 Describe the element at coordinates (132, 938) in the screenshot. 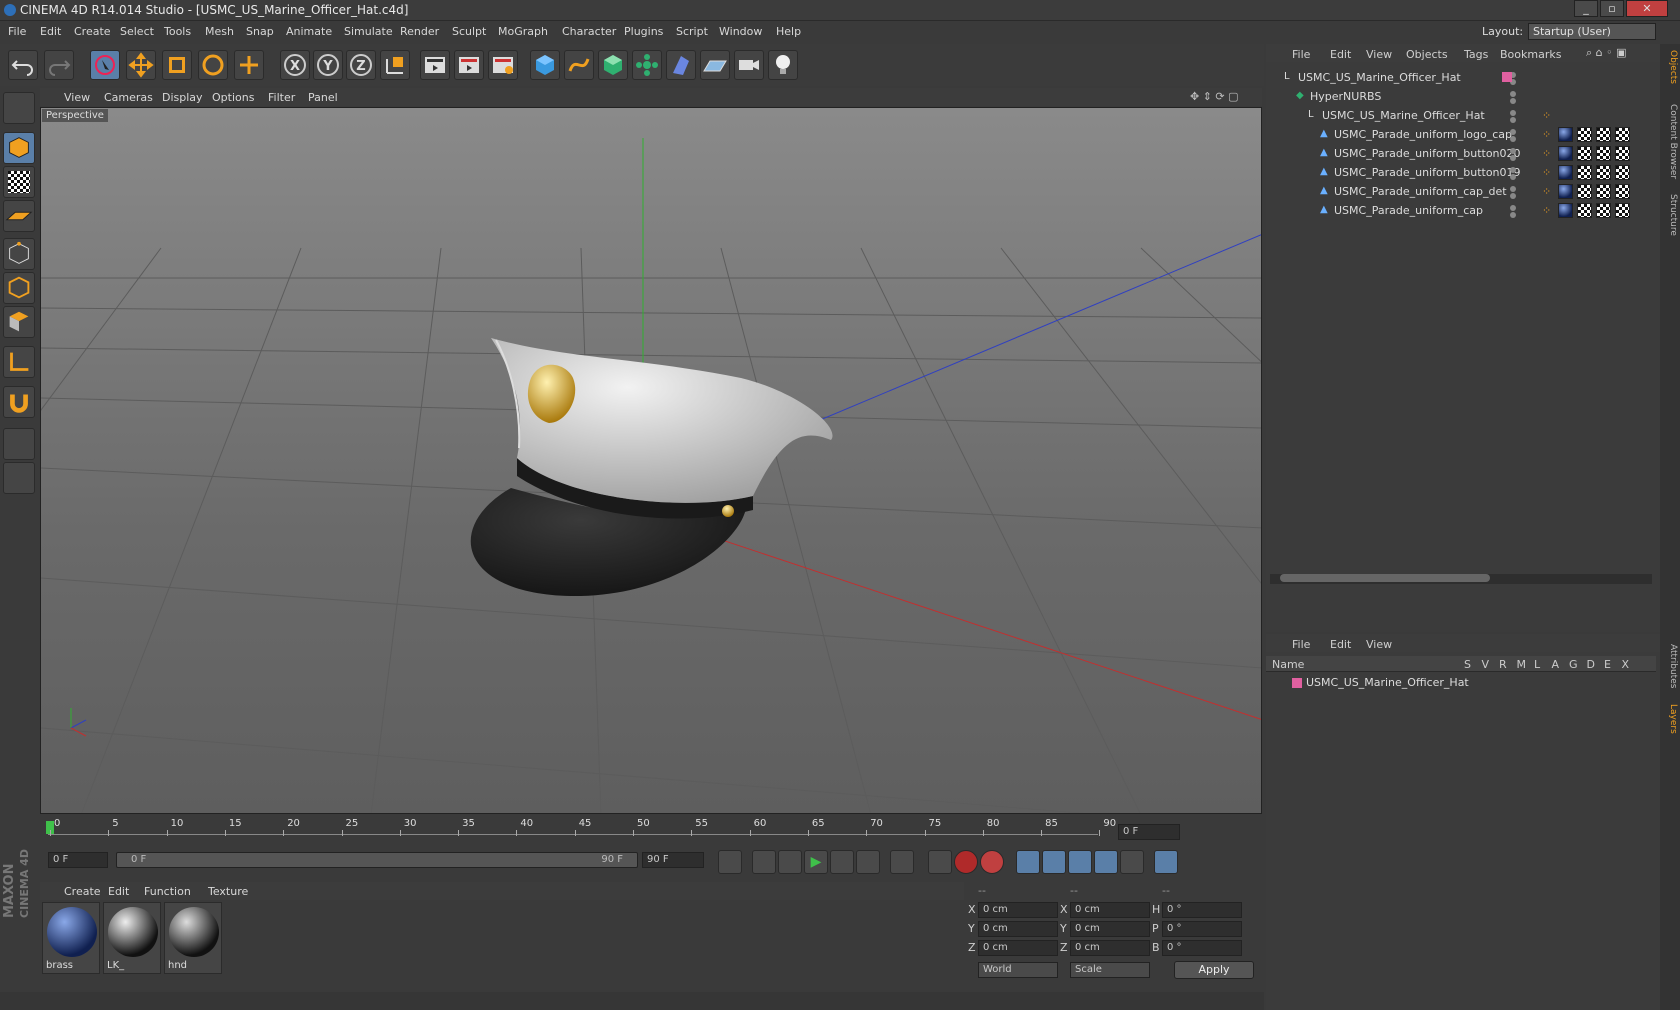

I see `material-swatch: LK_` at that location.